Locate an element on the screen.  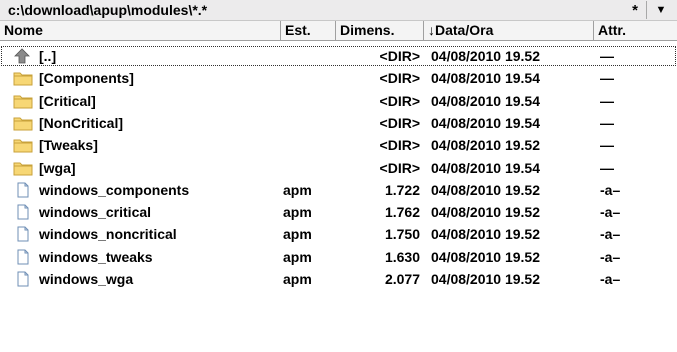
file-size: 1.722 is located at coordinates (402, 189).